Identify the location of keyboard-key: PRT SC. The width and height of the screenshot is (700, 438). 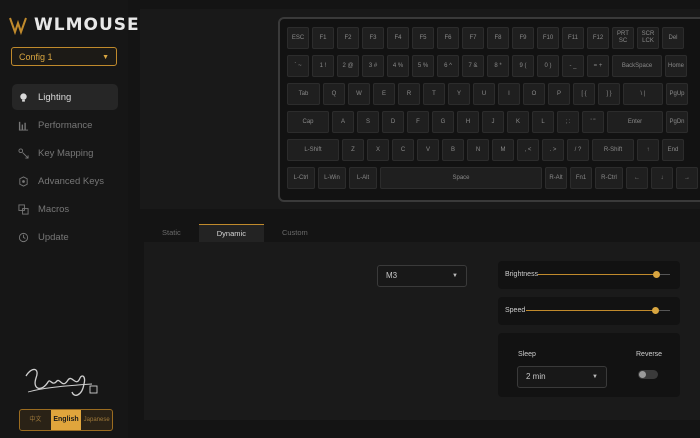
(623, 38).